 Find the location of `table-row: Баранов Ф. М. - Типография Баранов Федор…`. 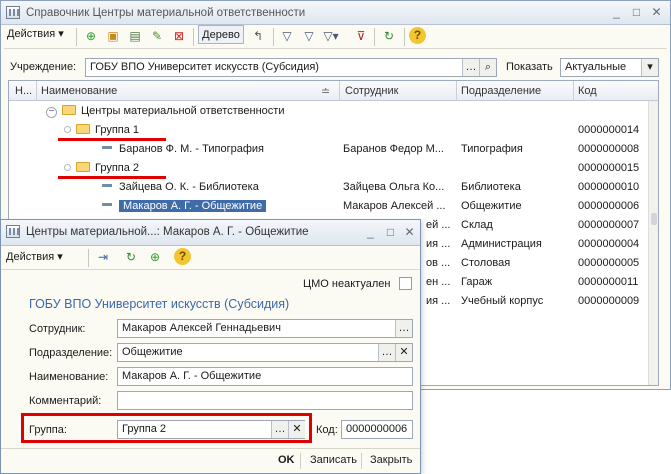

table-row: Баранов Ф. М. - Типография Баранов Федор… is located at coordinates (329, 150).